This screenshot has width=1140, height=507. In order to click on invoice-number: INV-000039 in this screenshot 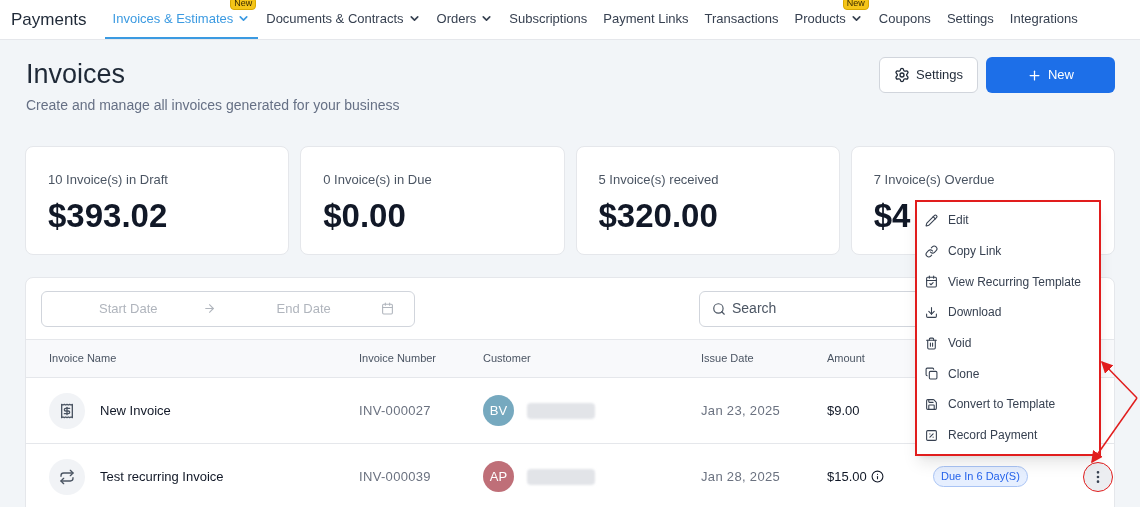, I will do `click(395, 476)`.